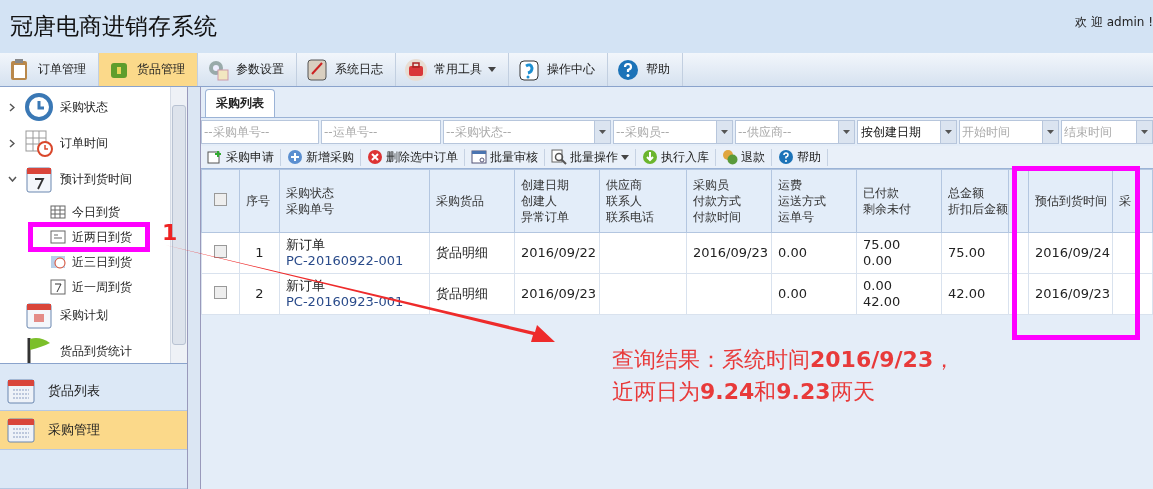 Image resolution: width=1153 pixels, height=489 pixels. I want to click on table-cell: 42.00, so click(967, 294).